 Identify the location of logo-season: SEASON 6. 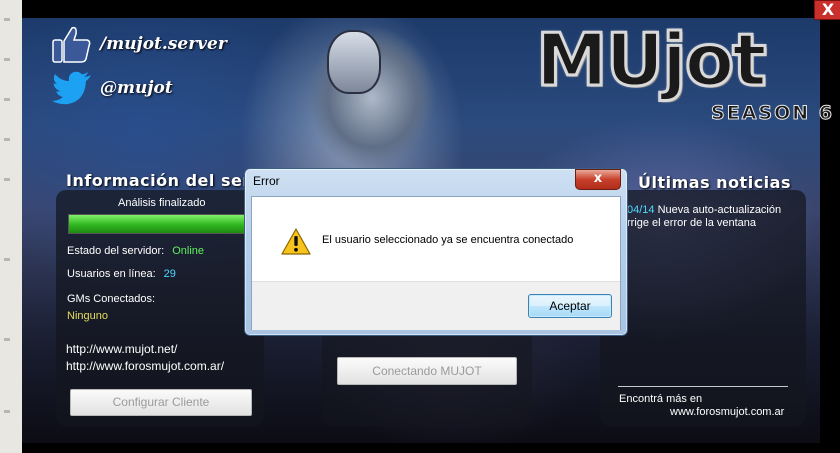
(772, 113).